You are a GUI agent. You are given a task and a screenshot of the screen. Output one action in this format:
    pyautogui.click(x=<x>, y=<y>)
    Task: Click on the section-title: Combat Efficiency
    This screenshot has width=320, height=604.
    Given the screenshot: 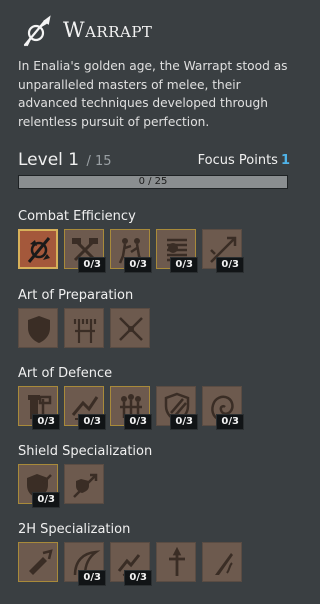 What is the action you would take?
    pyautogui.click(x=77, y=216)
    